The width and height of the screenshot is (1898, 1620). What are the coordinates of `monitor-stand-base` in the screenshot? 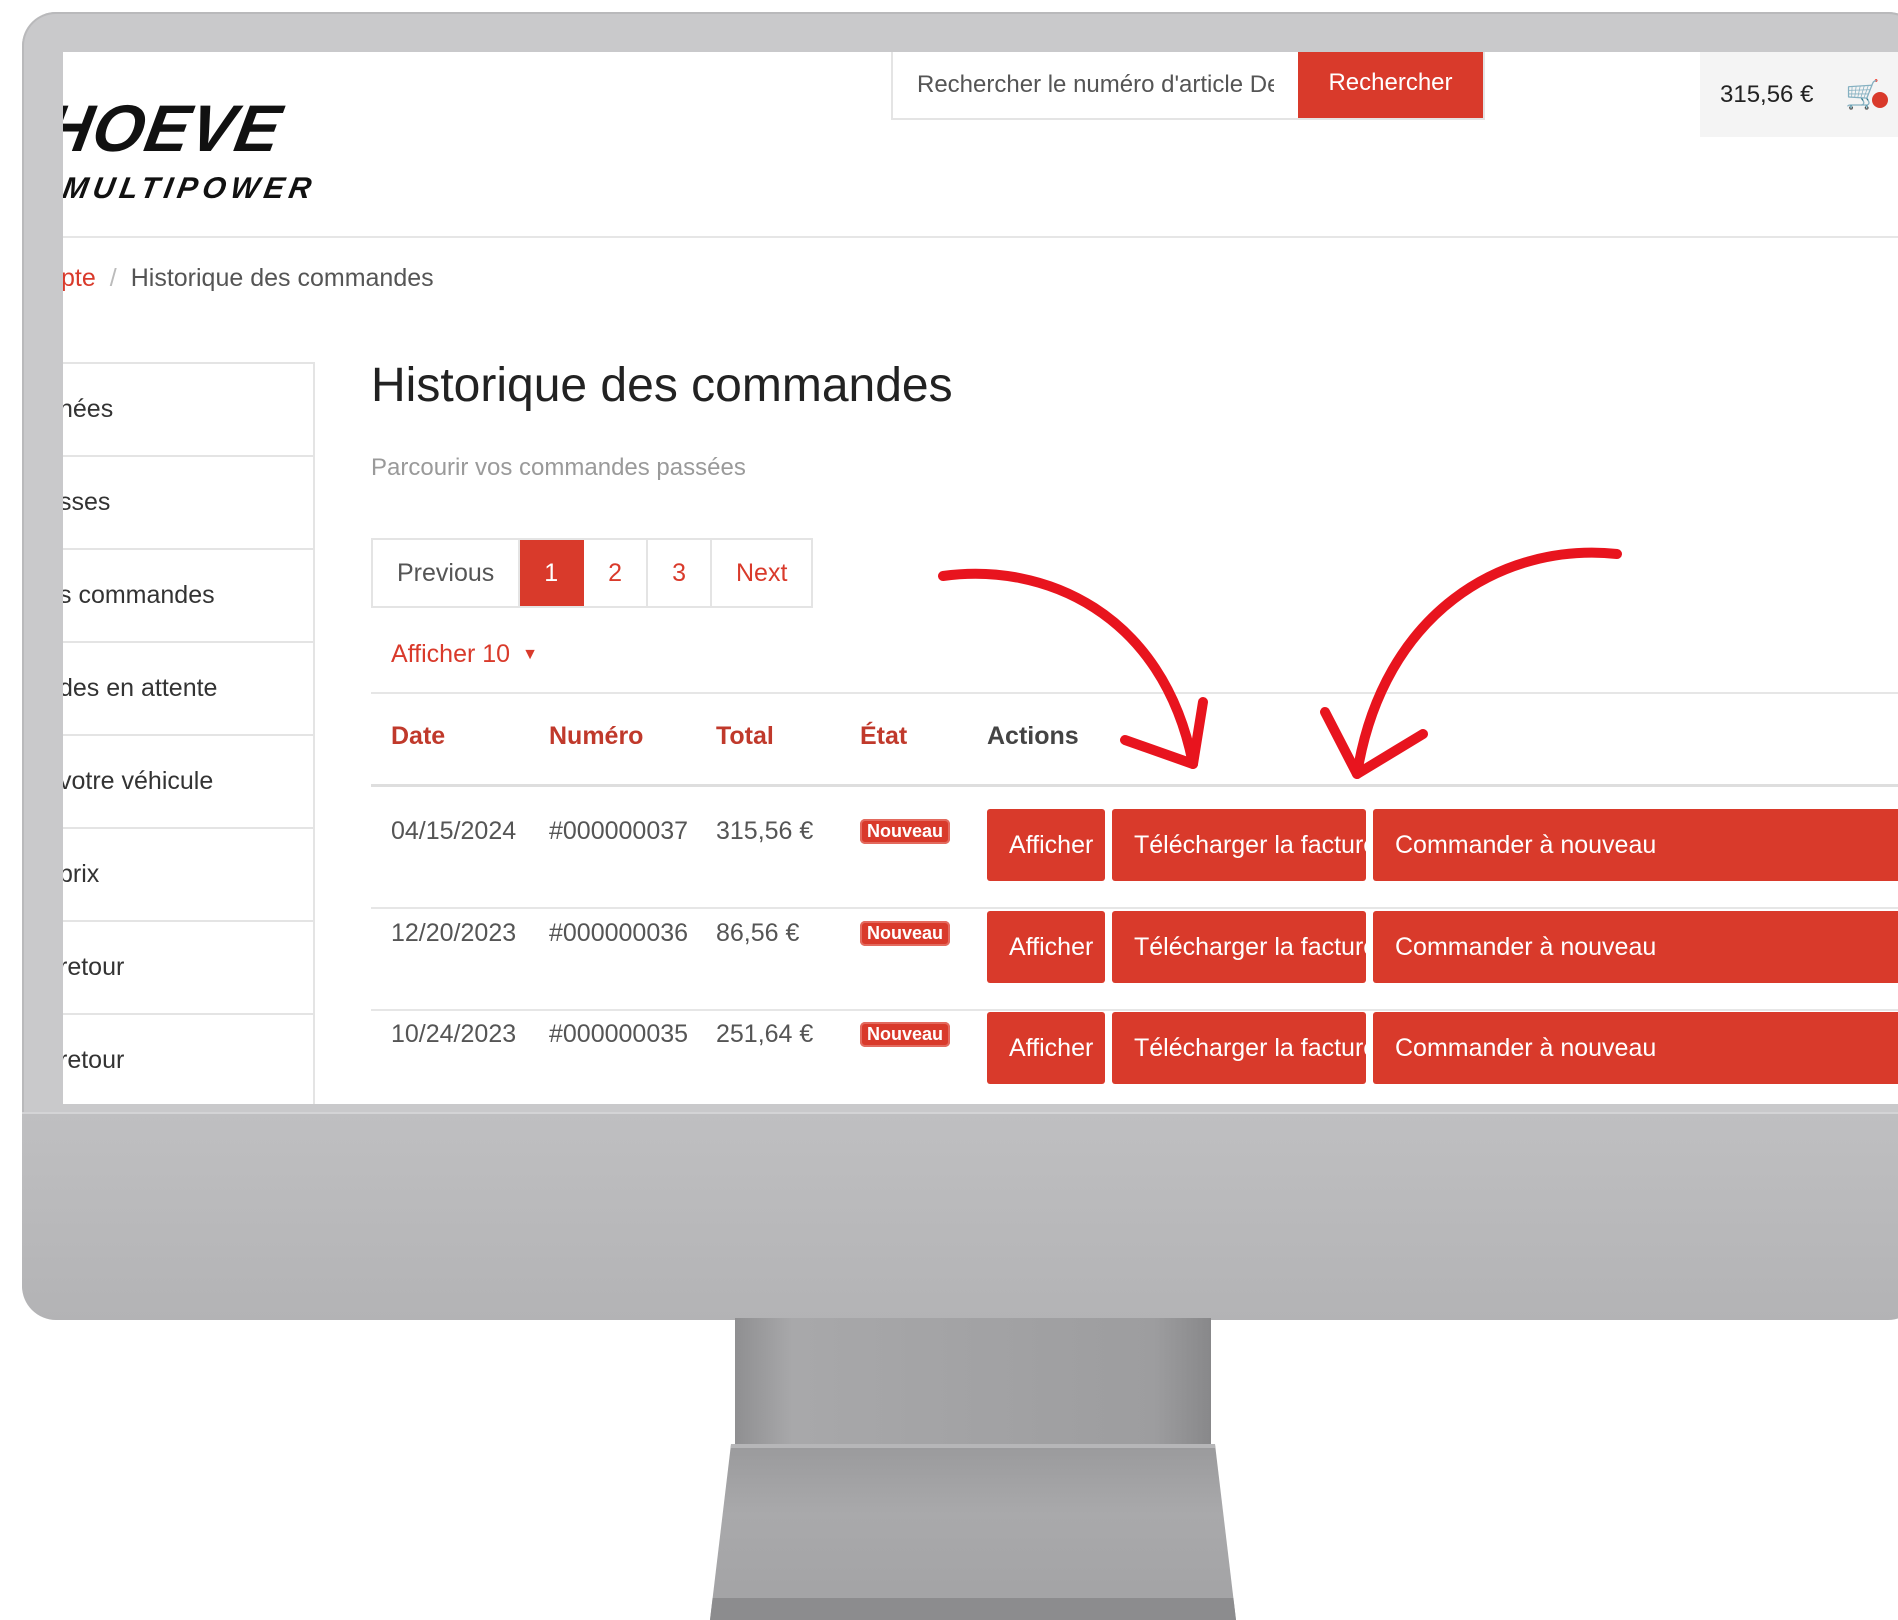 It's located at (973, 1532).